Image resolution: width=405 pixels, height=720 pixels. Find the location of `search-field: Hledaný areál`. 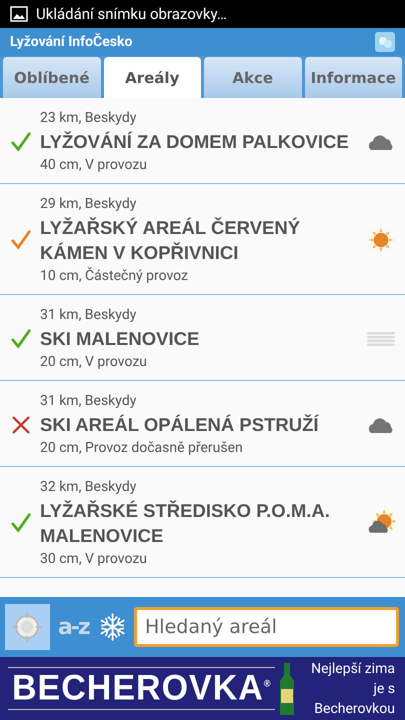

search-field: Hledaný areál is located at coordinates (266, 627).